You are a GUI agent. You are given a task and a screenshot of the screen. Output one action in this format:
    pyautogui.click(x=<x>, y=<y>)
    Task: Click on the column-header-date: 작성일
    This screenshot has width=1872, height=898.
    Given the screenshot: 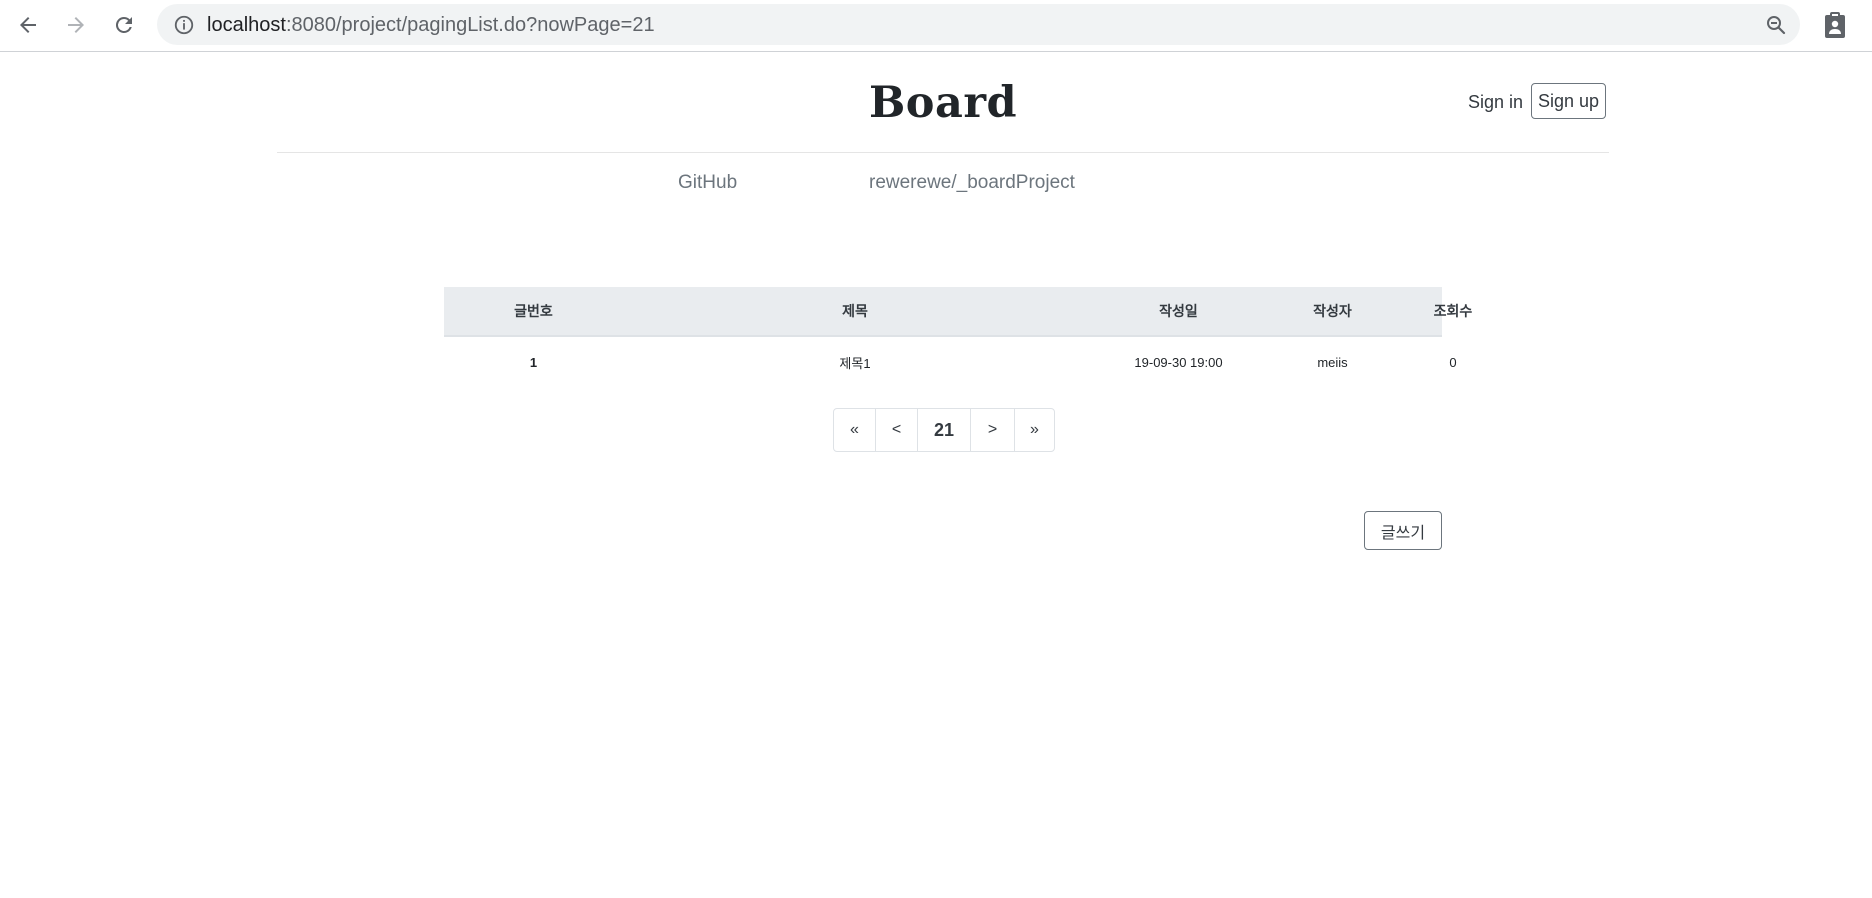 What is the action you would take?
    pyautogui.click(x=1178, y=311)
    